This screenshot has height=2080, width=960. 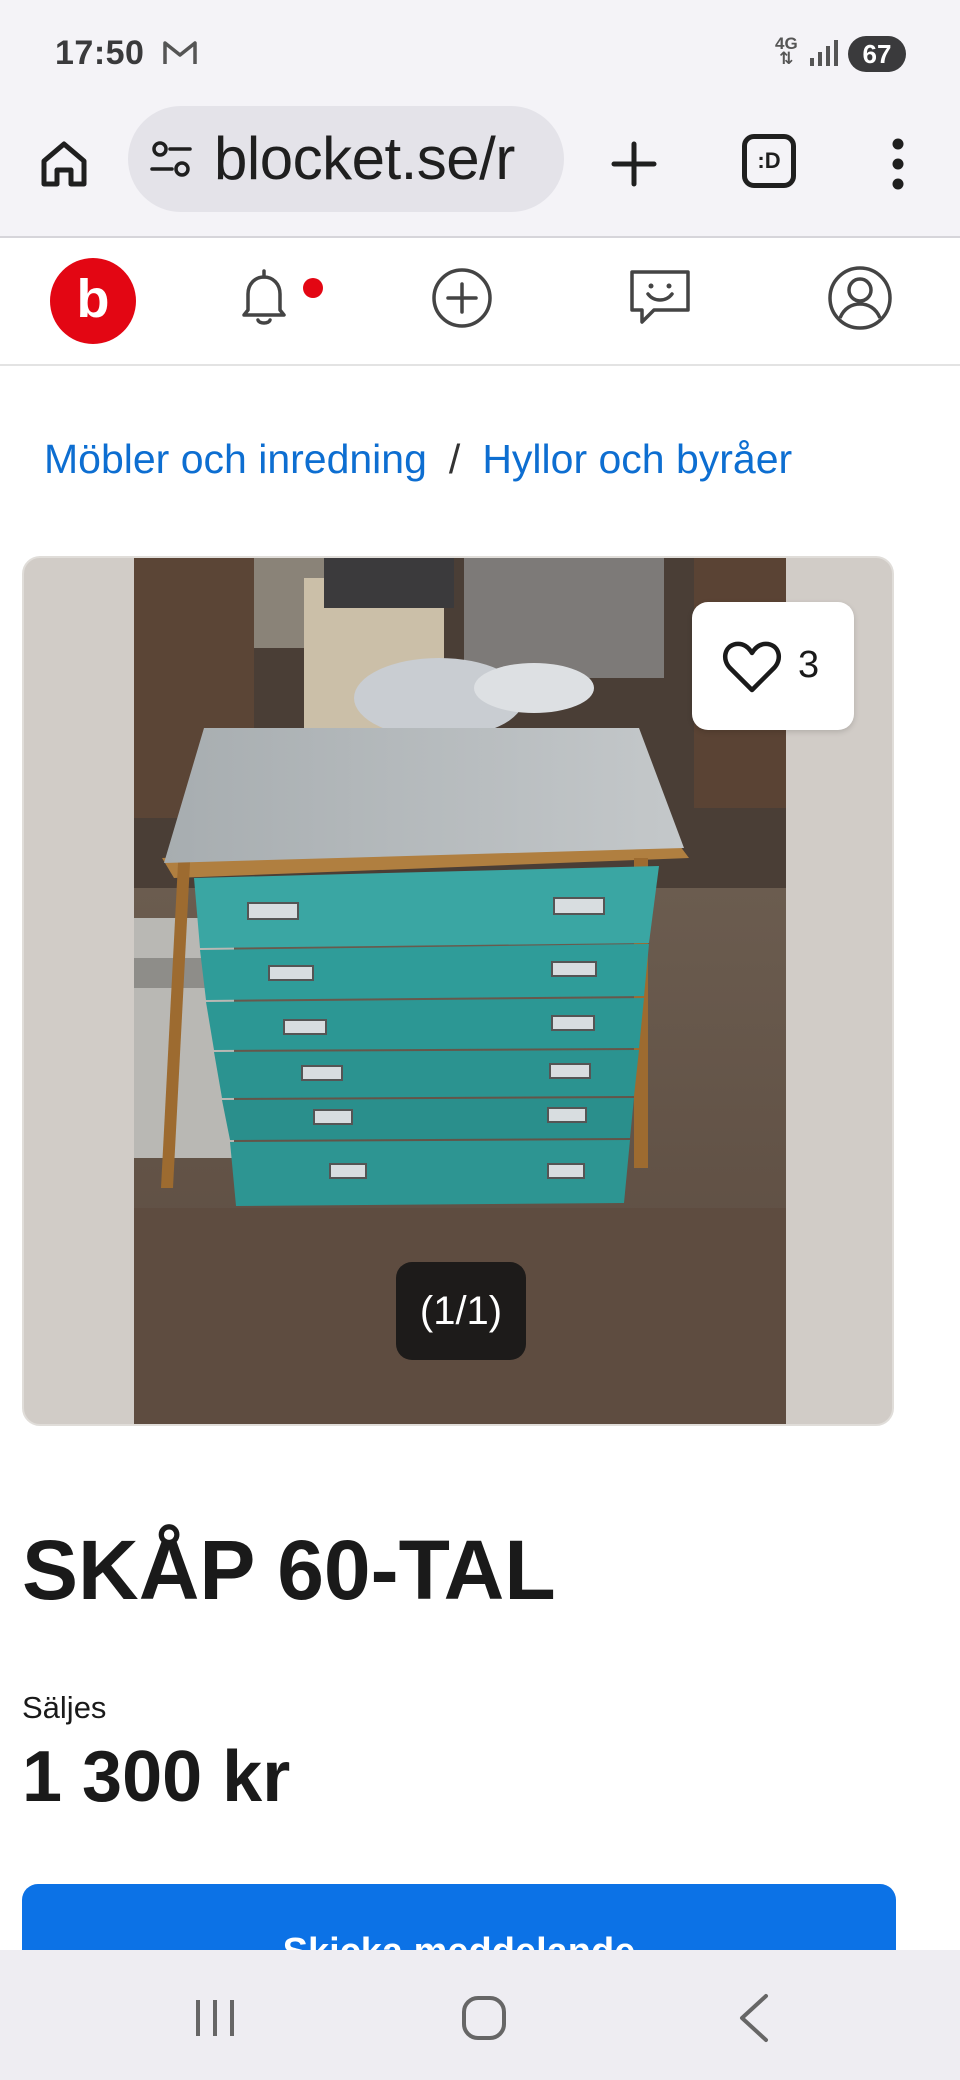 What do you see at coordinates (171, 159) in the screenshot?
I see `site-settings-icon` at bounding box center [171, 159].